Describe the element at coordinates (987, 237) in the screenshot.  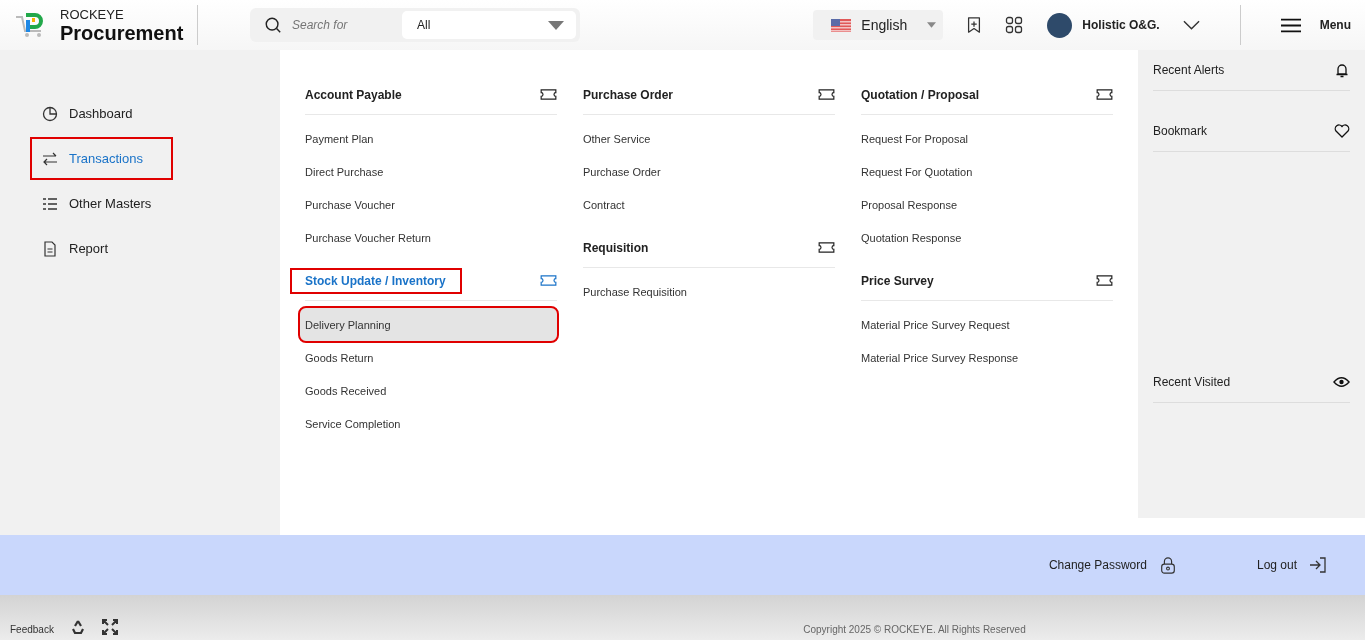
I see `menu-item: Quotation Response` at that location.